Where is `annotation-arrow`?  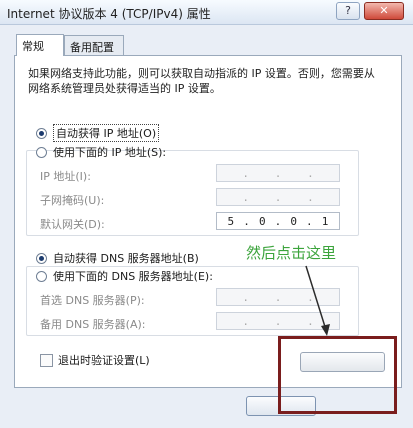
annotation-arrow is located at coordinates (317, 300).